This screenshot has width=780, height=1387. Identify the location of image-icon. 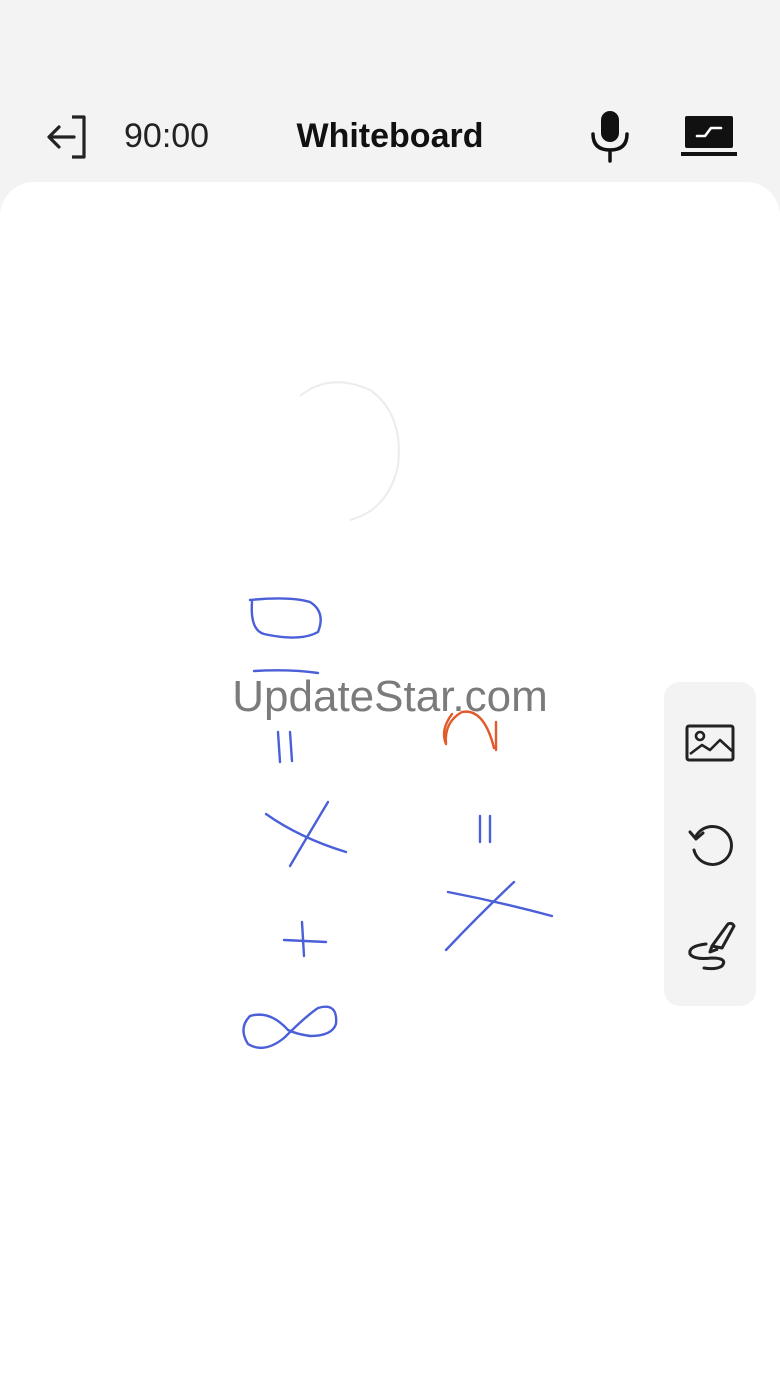
(710, 743).